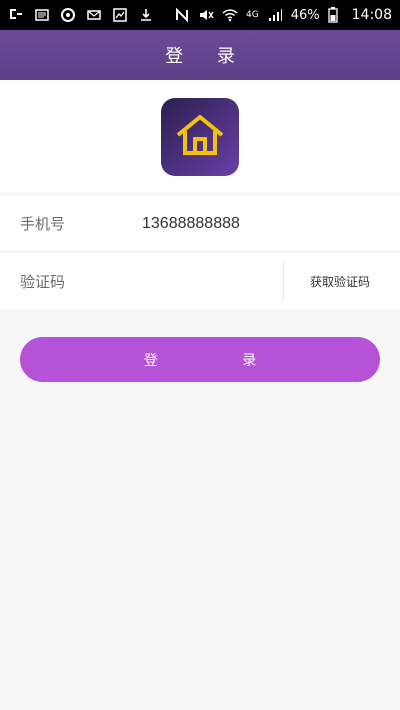 The image size is (400, 710). What do you see at coordinates (252, 15) in the screenshot?
I see `network-type-label: 4G` at bounding box center [252, 15].